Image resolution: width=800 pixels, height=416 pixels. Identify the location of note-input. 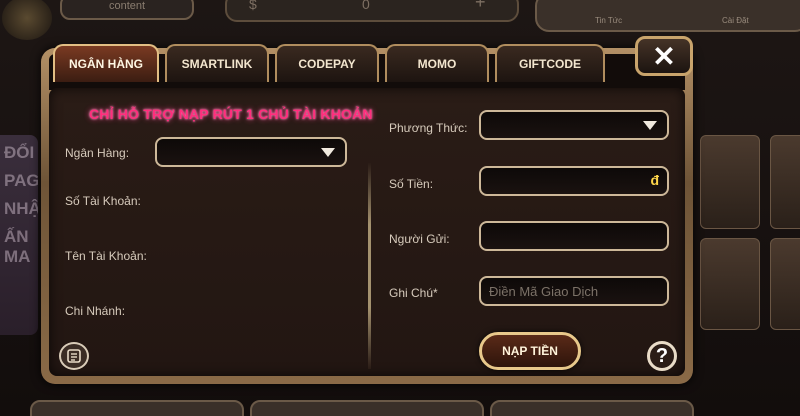
(574, 291).